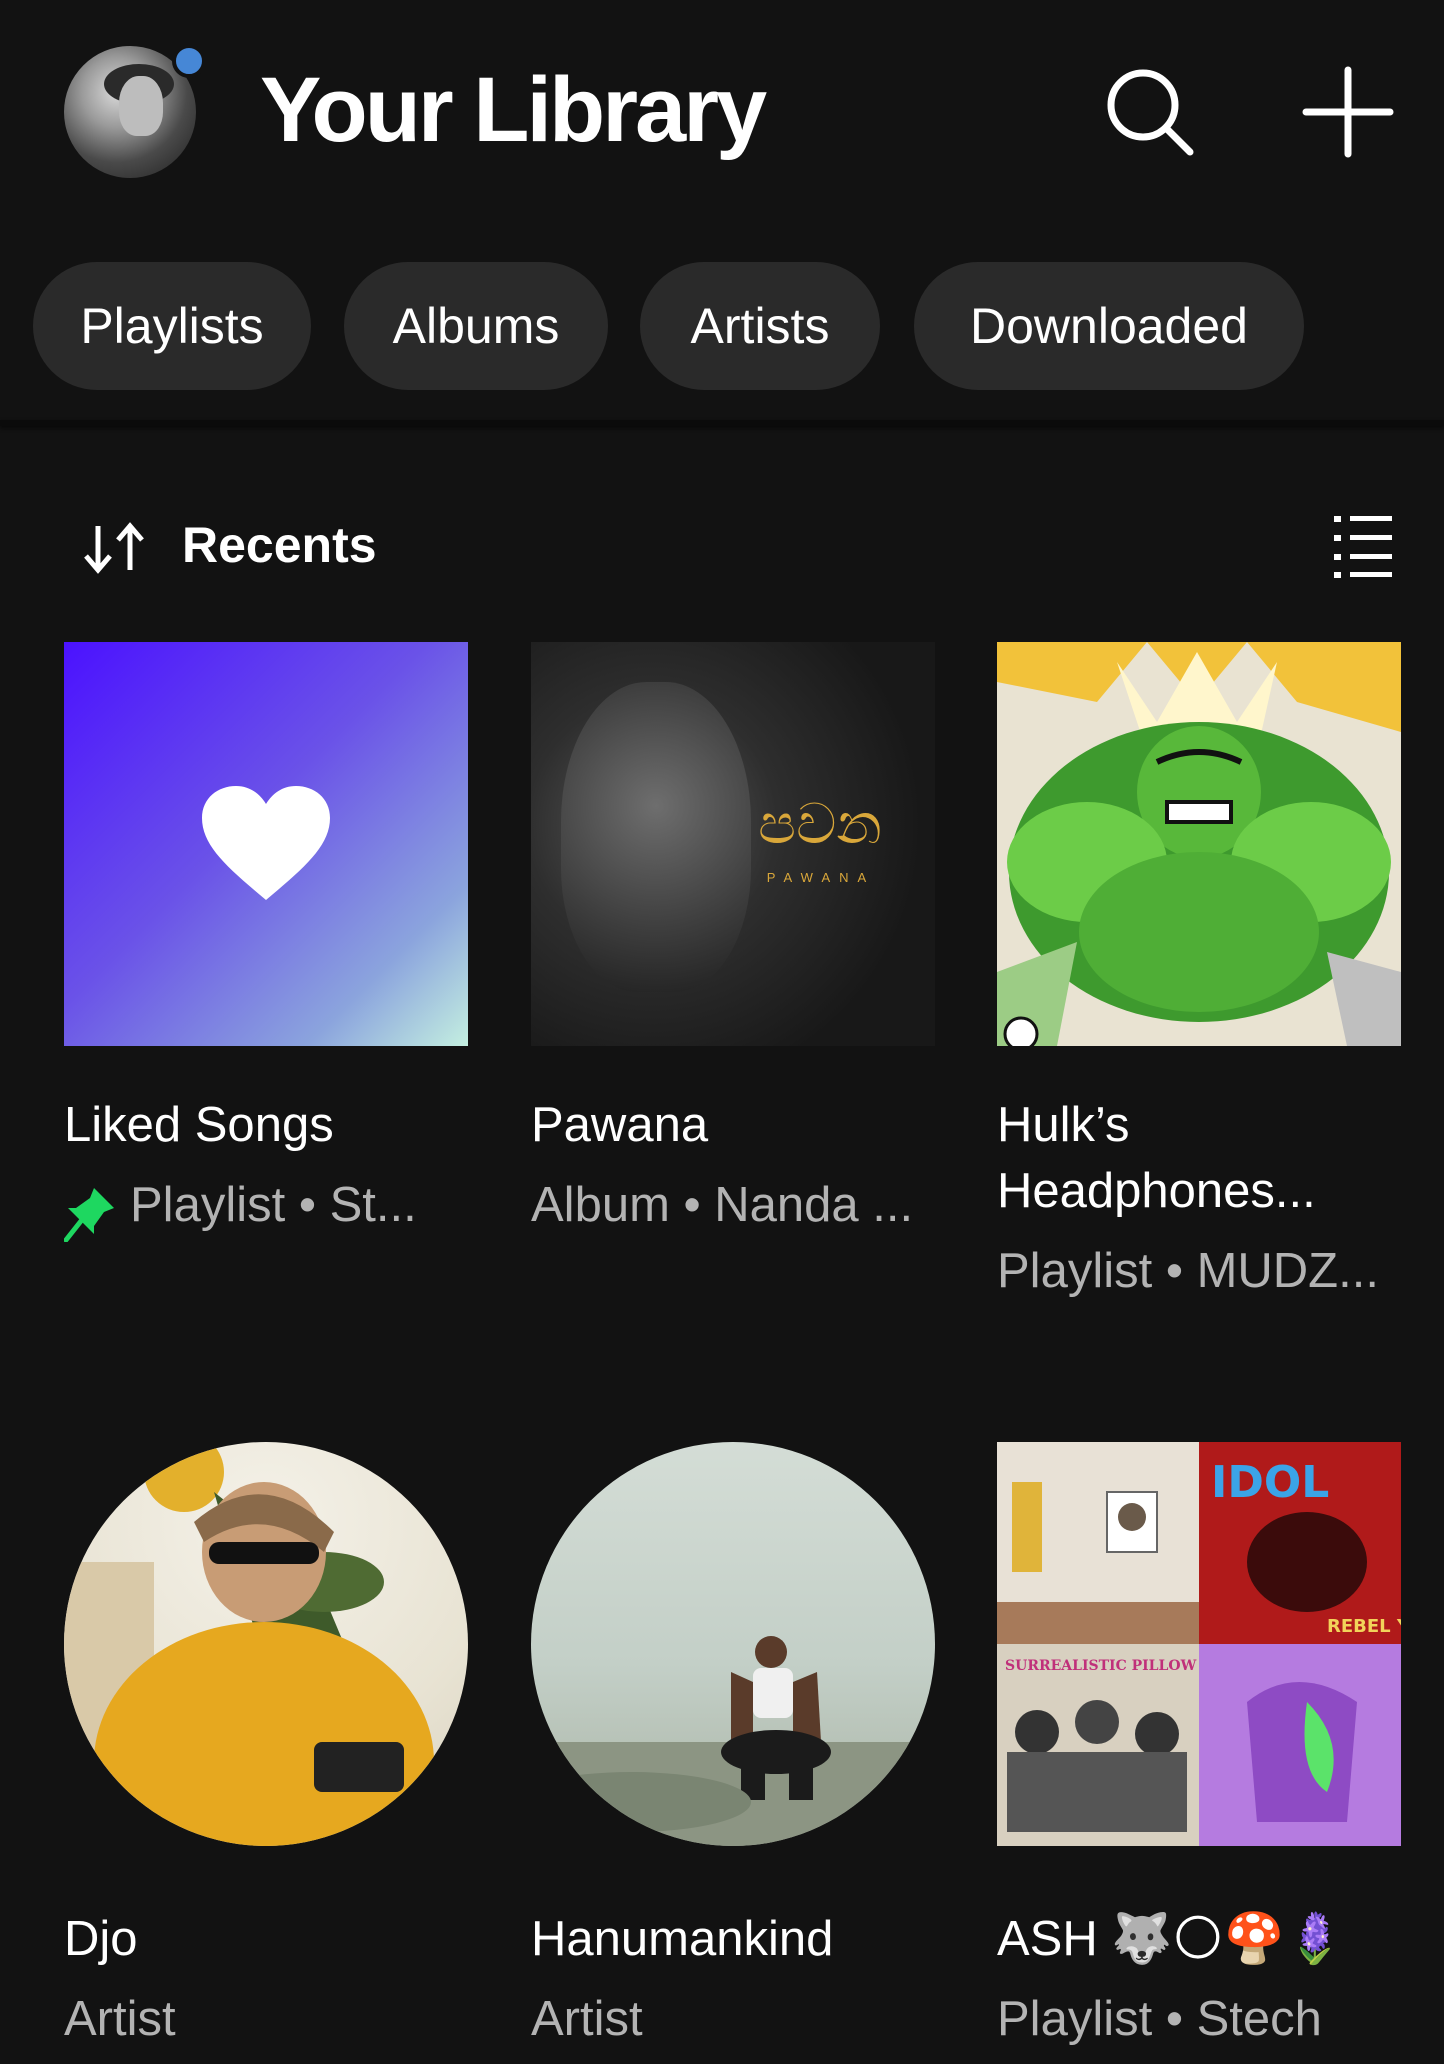  What do you see at coordinates (189, 61) in the screenshot?
I see `notification-dot` at bounding box center [189, 61].